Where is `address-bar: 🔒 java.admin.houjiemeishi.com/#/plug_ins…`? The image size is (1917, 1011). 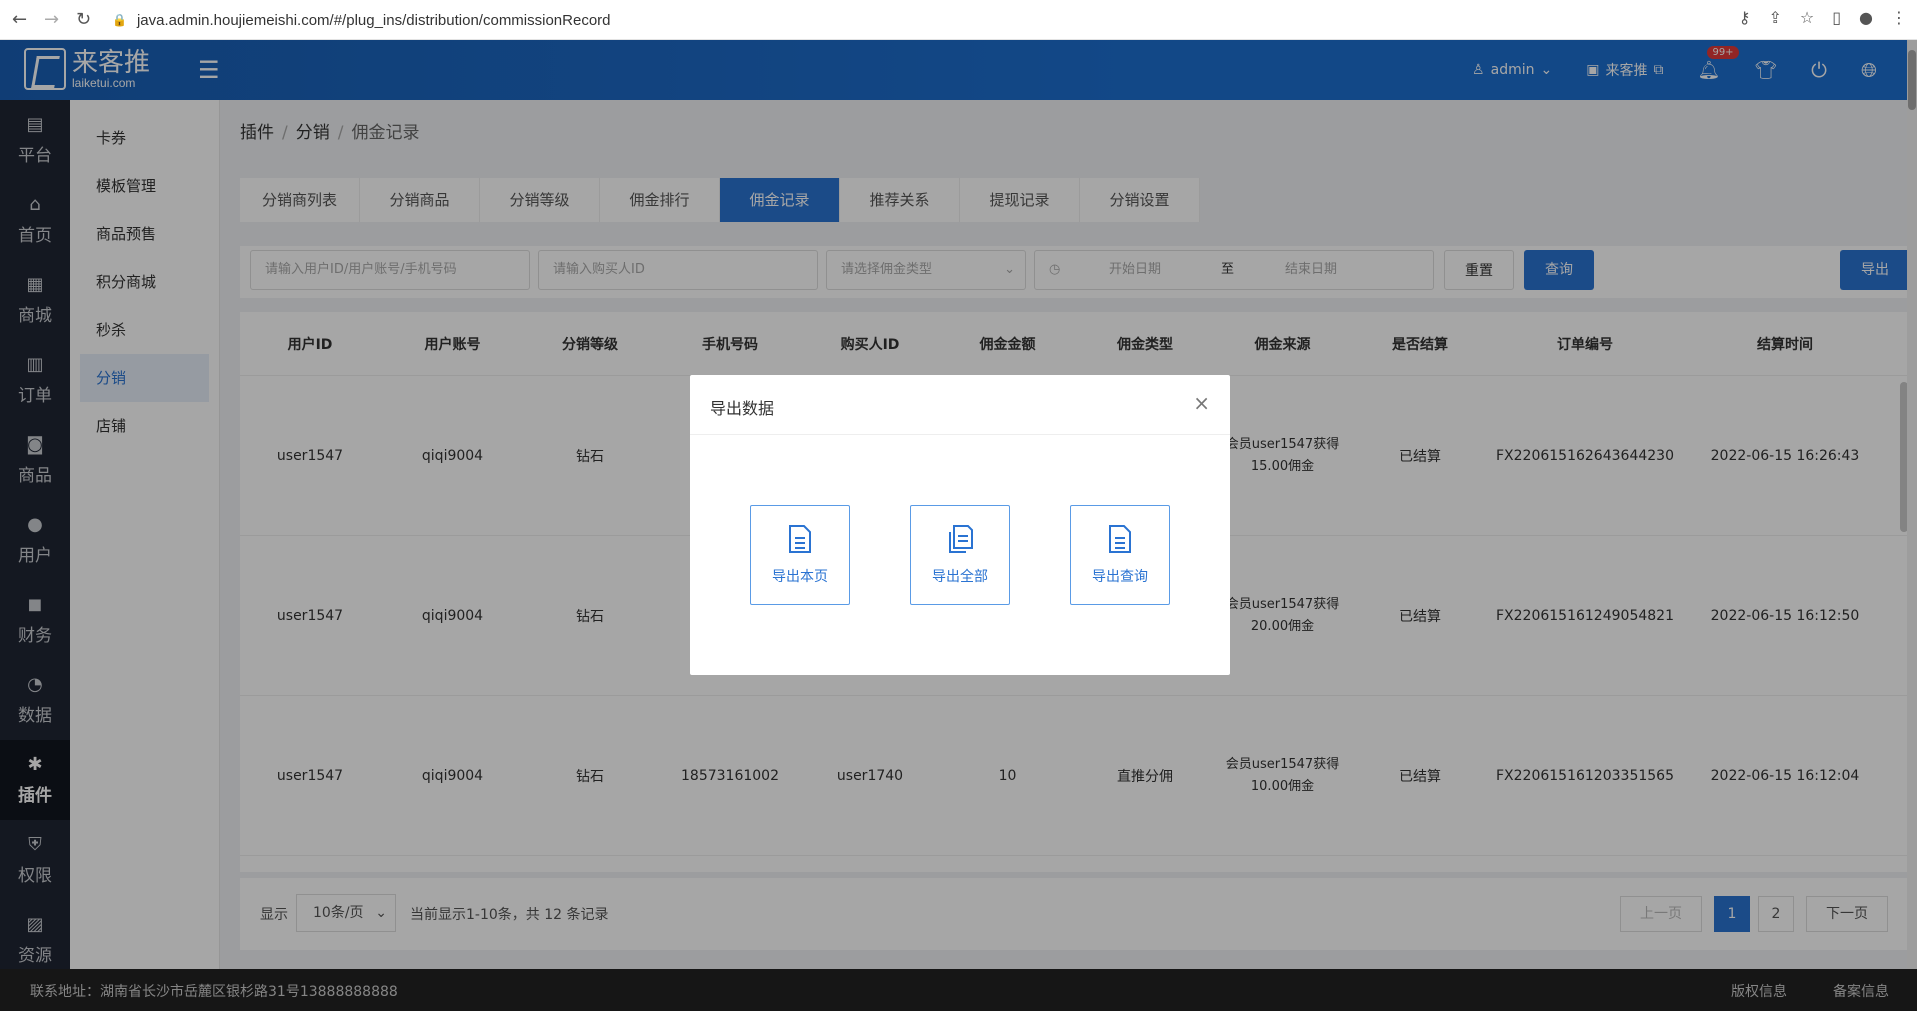 address-bar: 🔒 java.admin.houjiemeishi.com/#/plug_ins… is located at coordinates (907, 20).